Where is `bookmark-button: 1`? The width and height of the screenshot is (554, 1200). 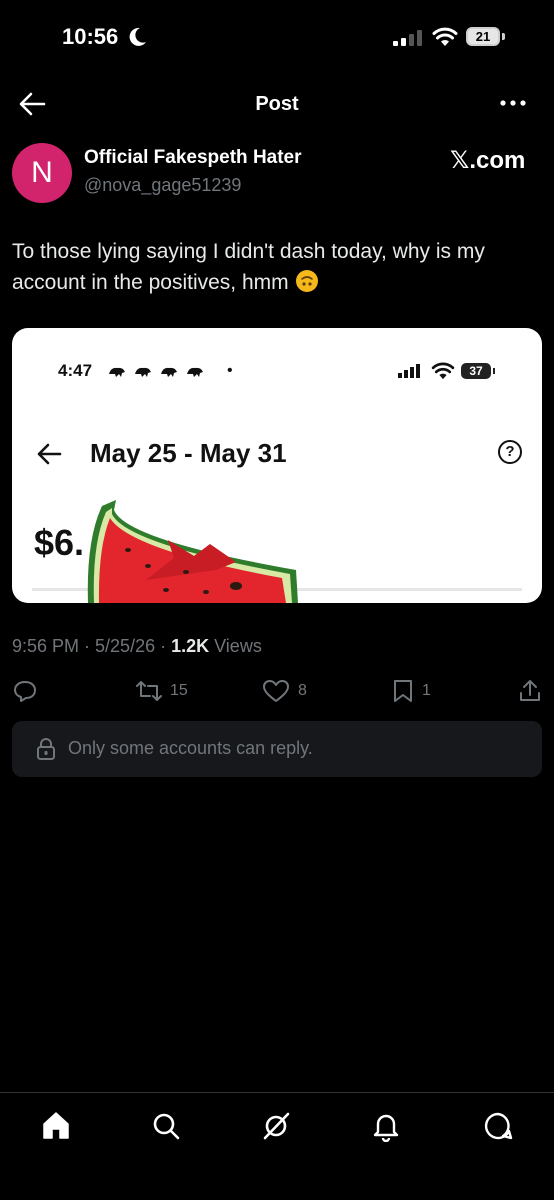
bookmark-button: 1 is located at coordinates (411, 691).